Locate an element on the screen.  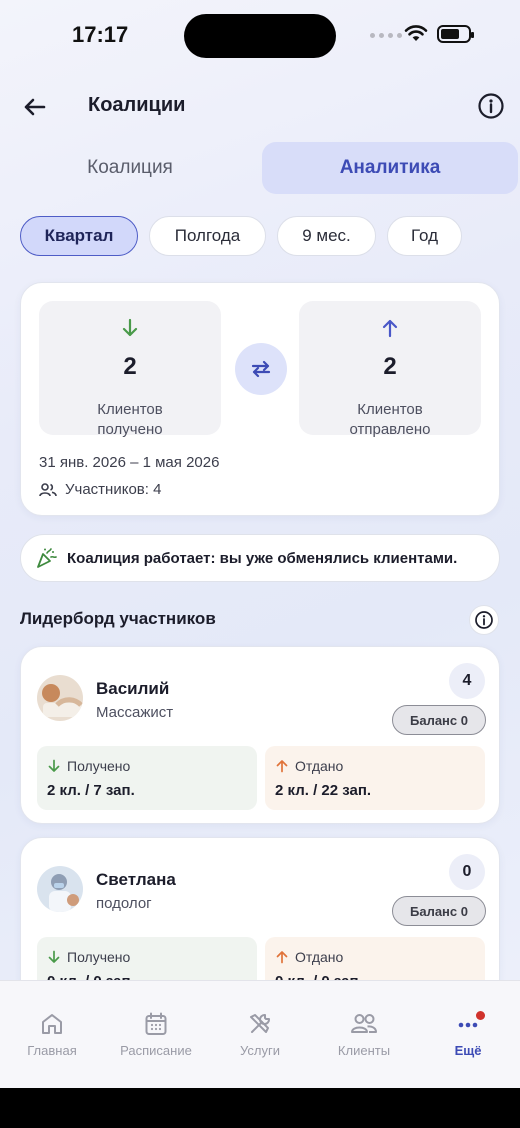
period-filter: Квартал Полгода 9 мес. Год is located at coordinates (241, 236).